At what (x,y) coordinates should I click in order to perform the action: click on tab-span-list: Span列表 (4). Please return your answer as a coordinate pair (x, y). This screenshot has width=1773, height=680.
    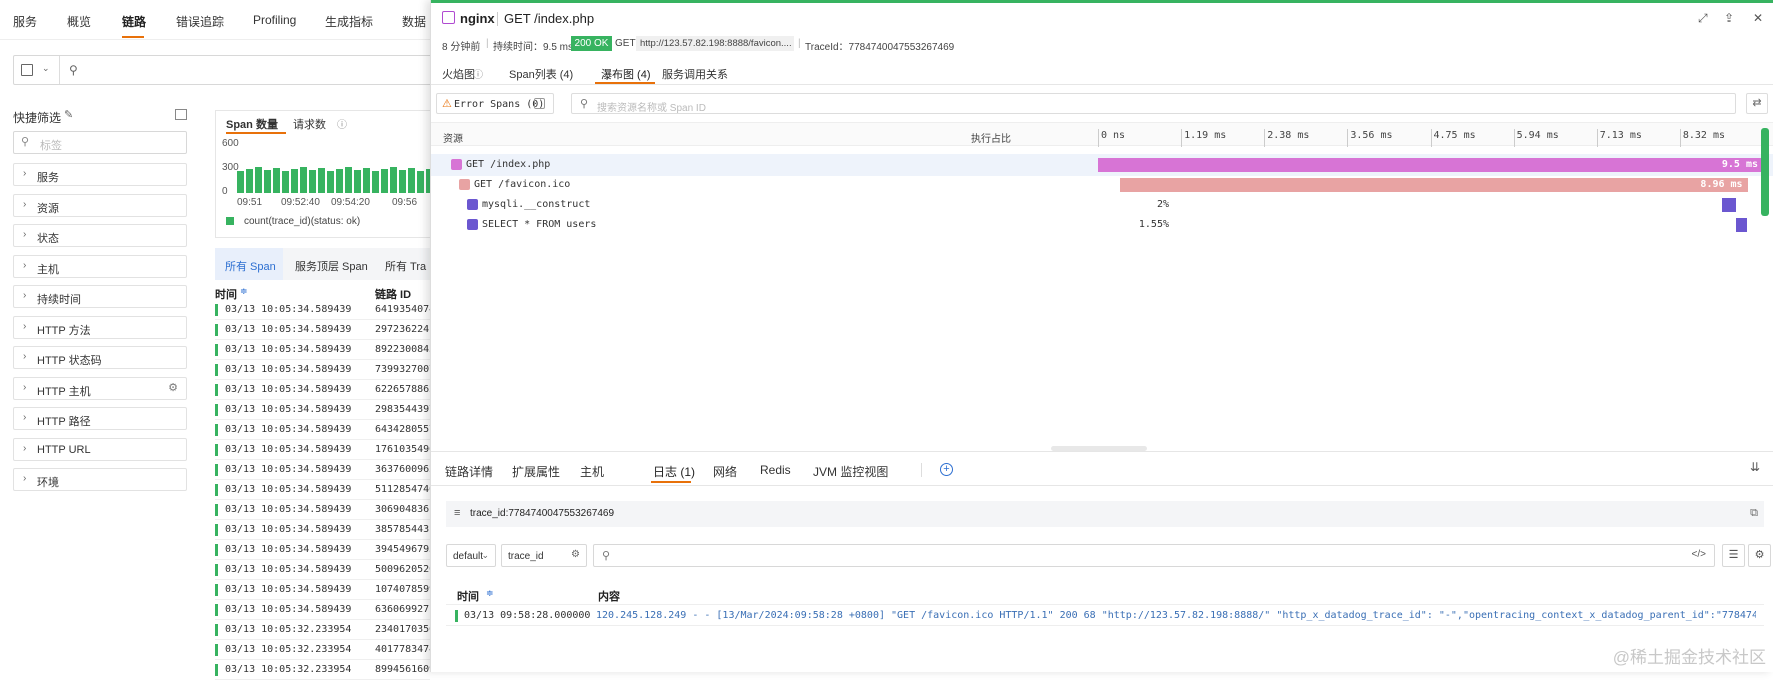
    Looking at the image, I should click on (541, 74).